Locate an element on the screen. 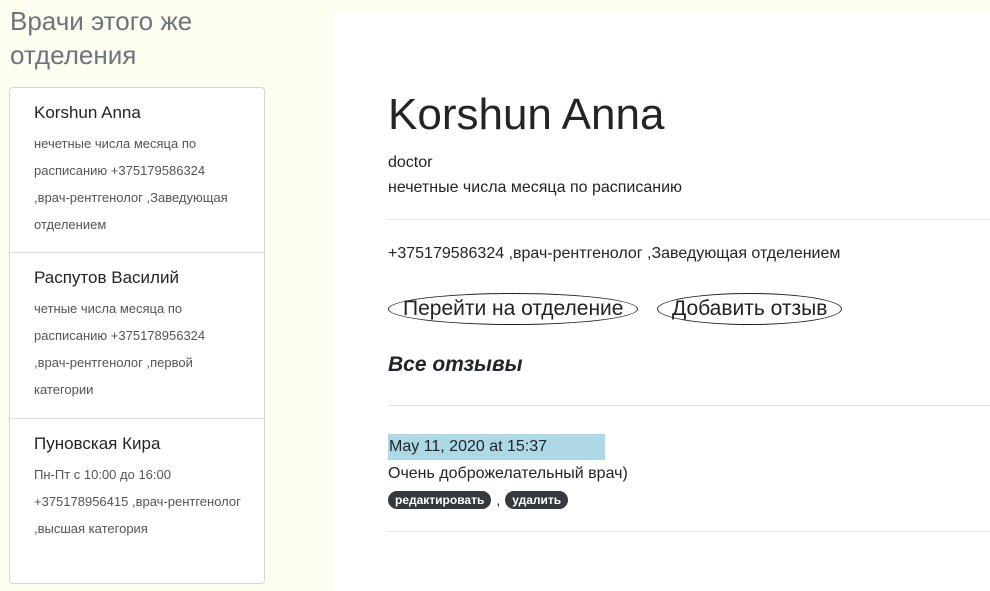  sidebar-title: Врачи этого же отделения is located at coordinates (101, 38).